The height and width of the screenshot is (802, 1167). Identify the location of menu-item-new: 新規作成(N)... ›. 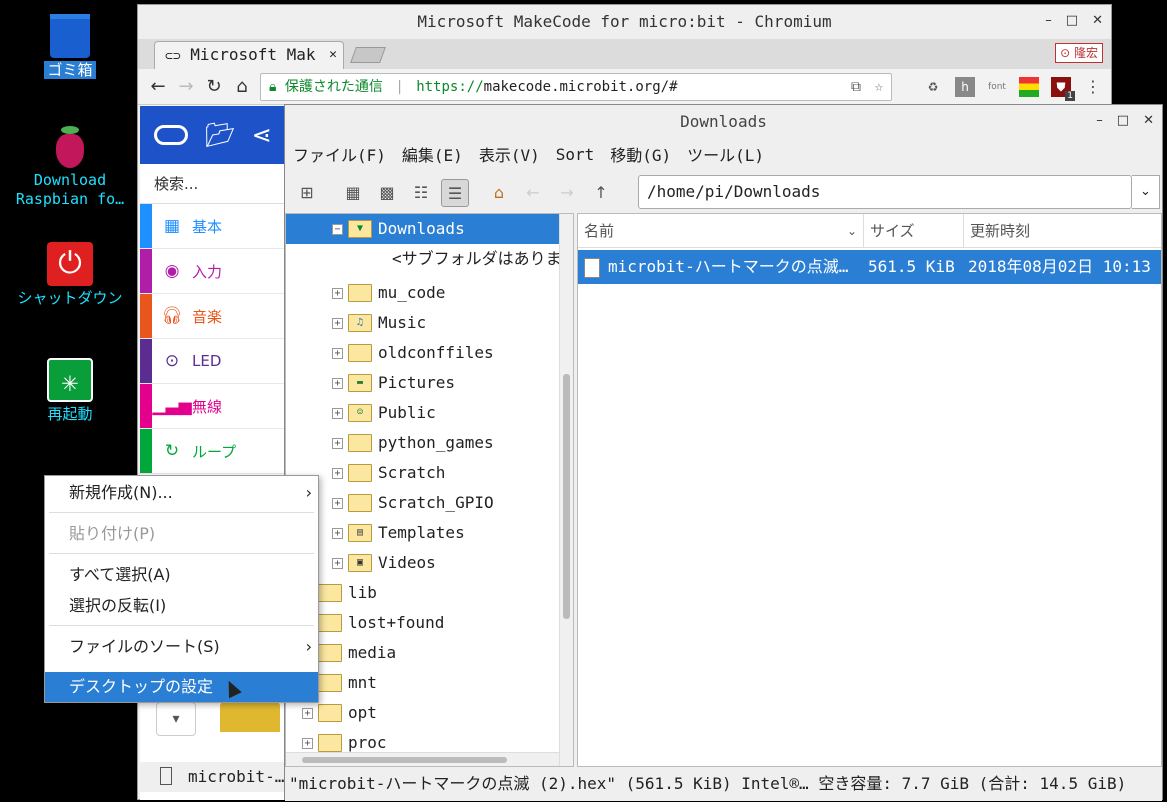
(181, 493).